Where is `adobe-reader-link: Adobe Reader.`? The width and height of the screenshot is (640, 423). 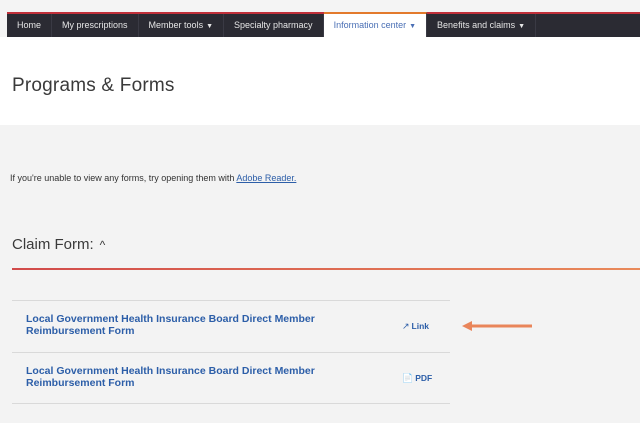 adobe-reader-link: Adobe Reader. is located at coordinates (266, 178).